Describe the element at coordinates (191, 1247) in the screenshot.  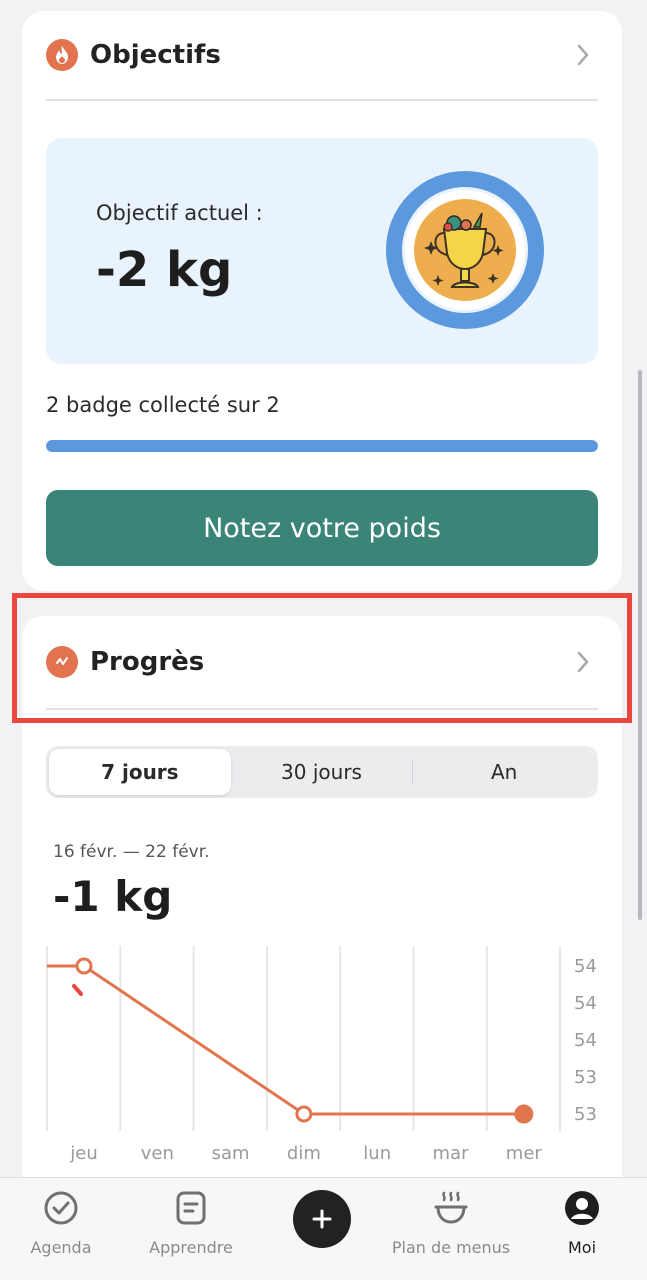
I see `nav-label-learn: Apprendre` at that location.